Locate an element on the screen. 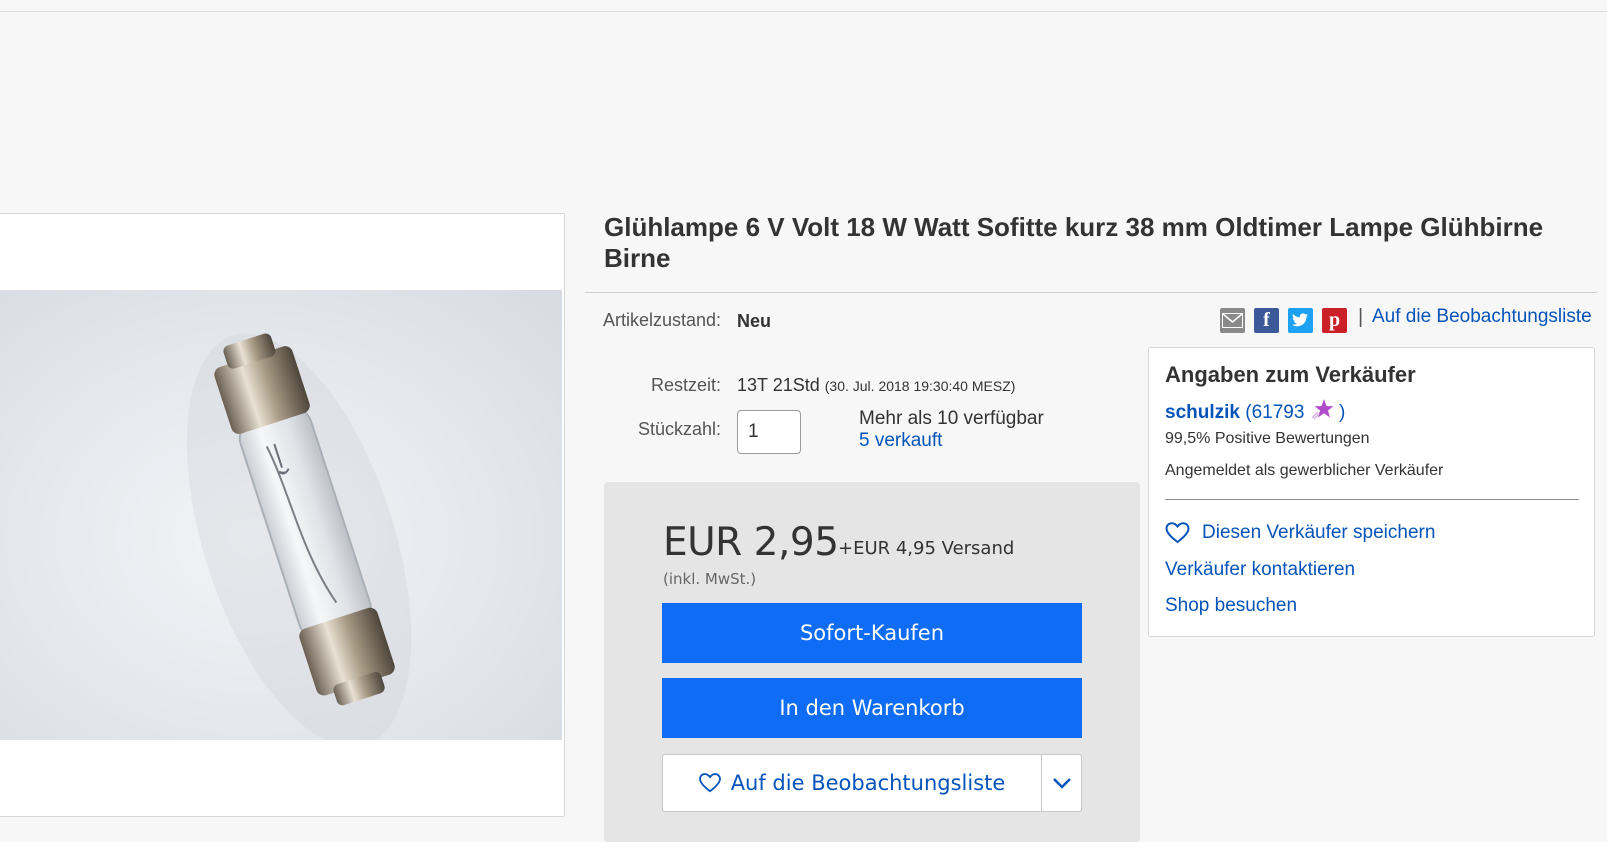 The height and width of the screenshot is (842, 1607). seller-name-row: schulzik (61793 ) is located at coordinates (1255, 412).